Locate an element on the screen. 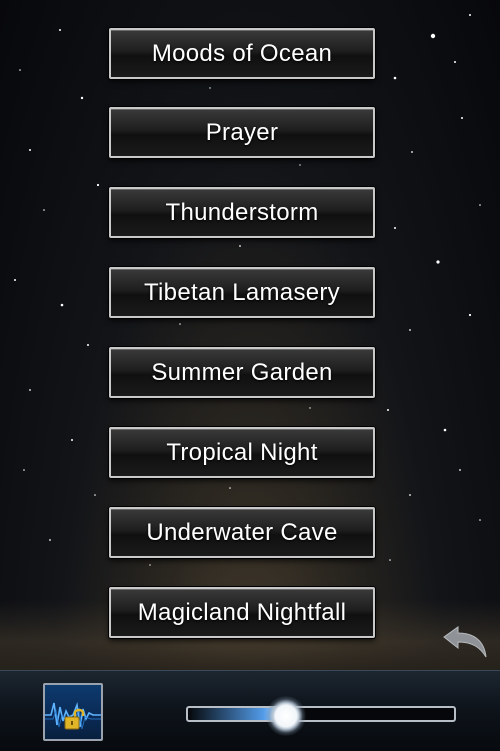 Image resolution: width=500 pixels, height=751 pixels. sound-summer-garden-button: Summer Garden is located at coordinates (242, 372).